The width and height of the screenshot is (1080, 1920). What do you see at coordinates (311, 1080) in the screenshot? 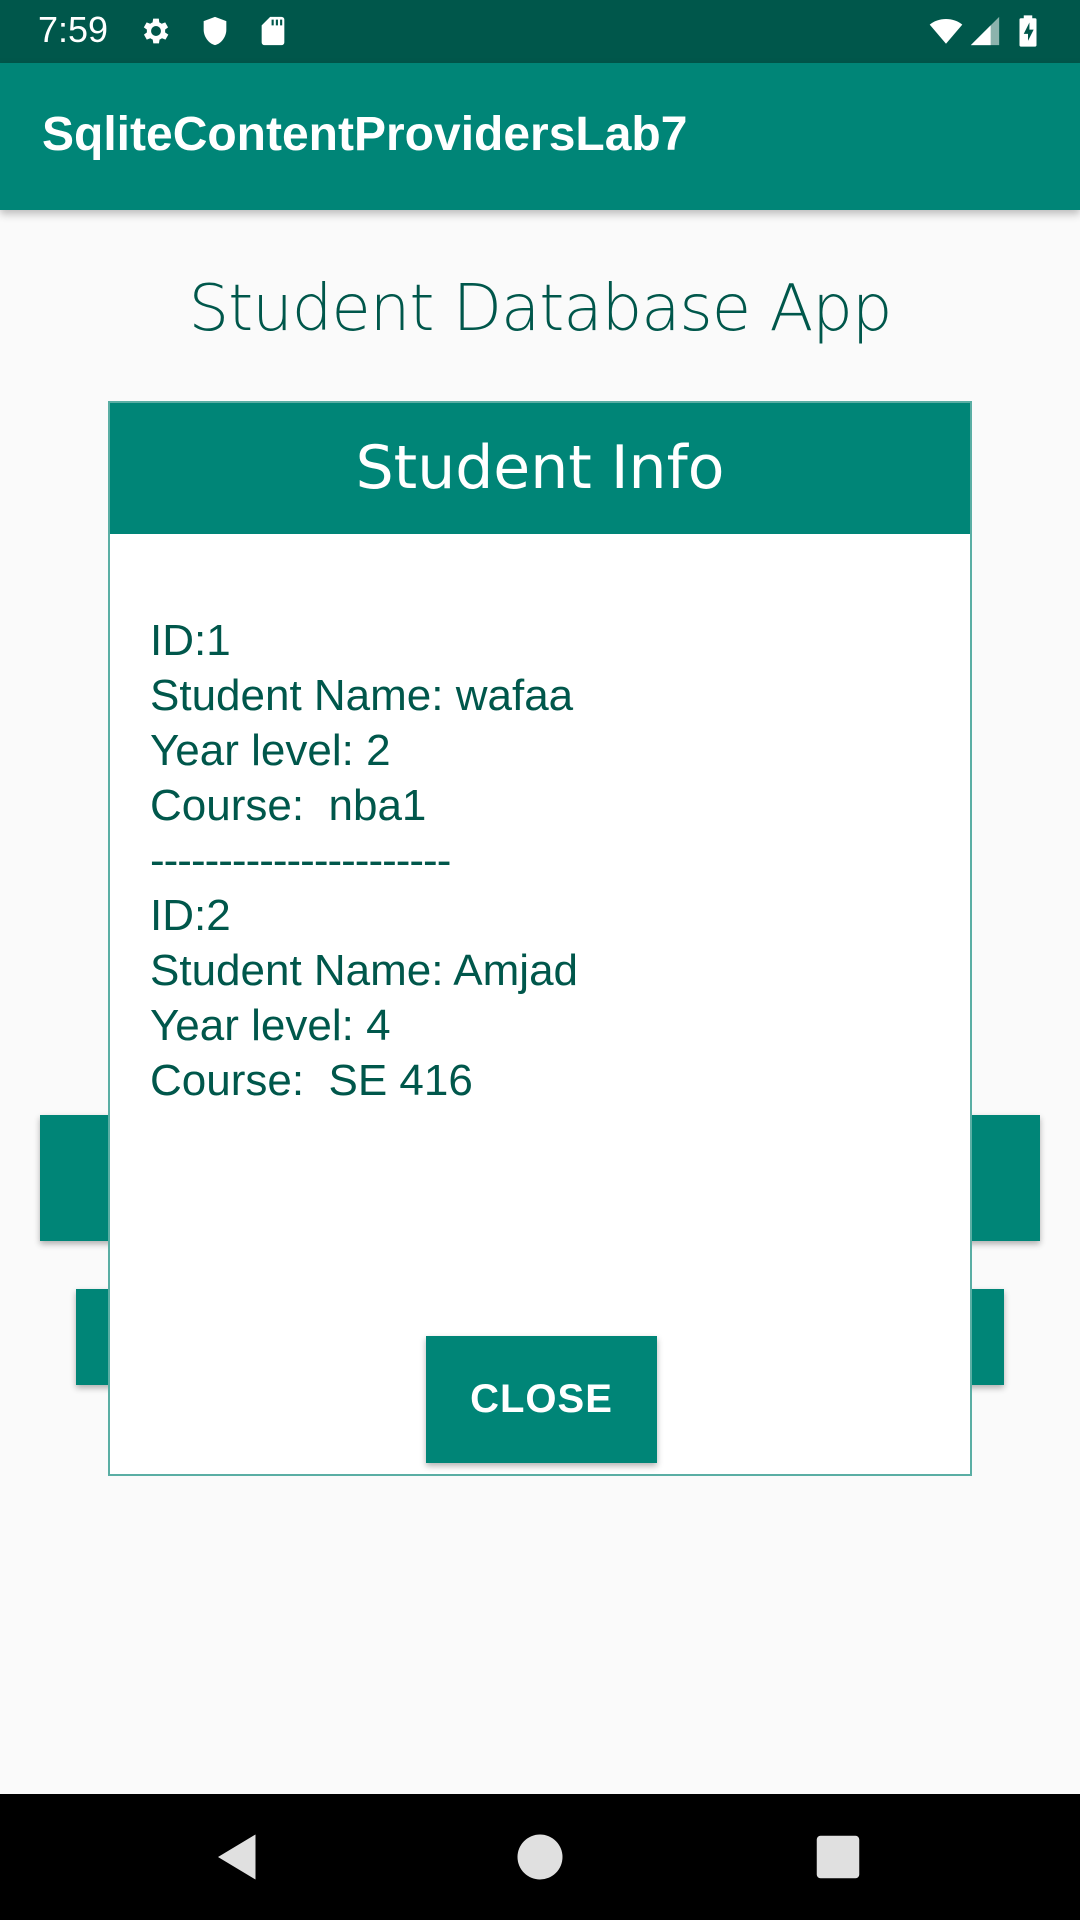
I see `dialog-line: Course: SE 416` at bounding box center [311, 1080].